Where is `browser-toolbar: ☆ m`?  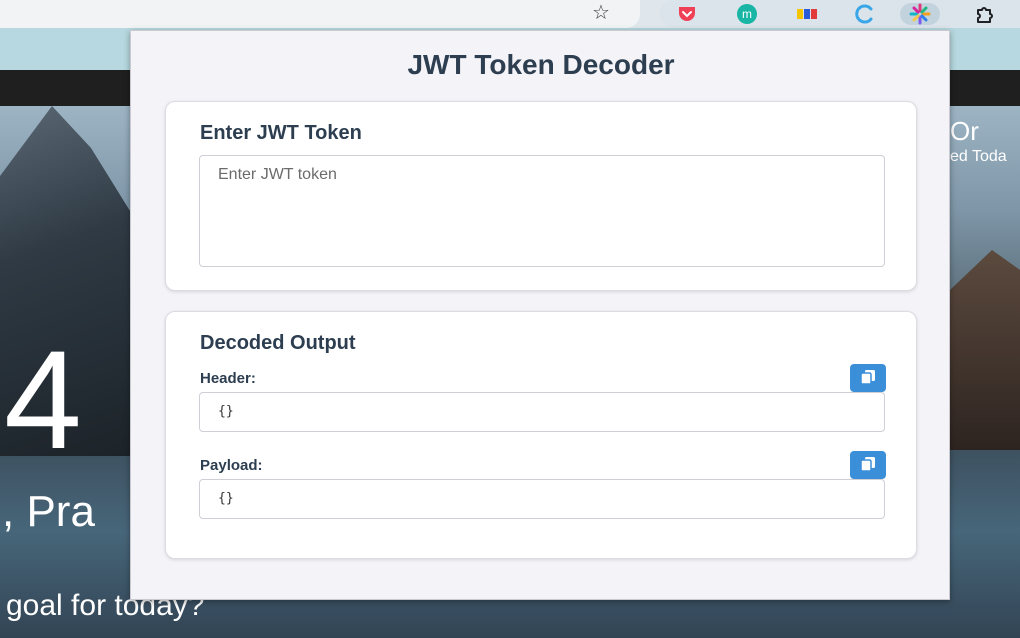
browser-toolbar: ☆ m is located at coordinates (510, 14).